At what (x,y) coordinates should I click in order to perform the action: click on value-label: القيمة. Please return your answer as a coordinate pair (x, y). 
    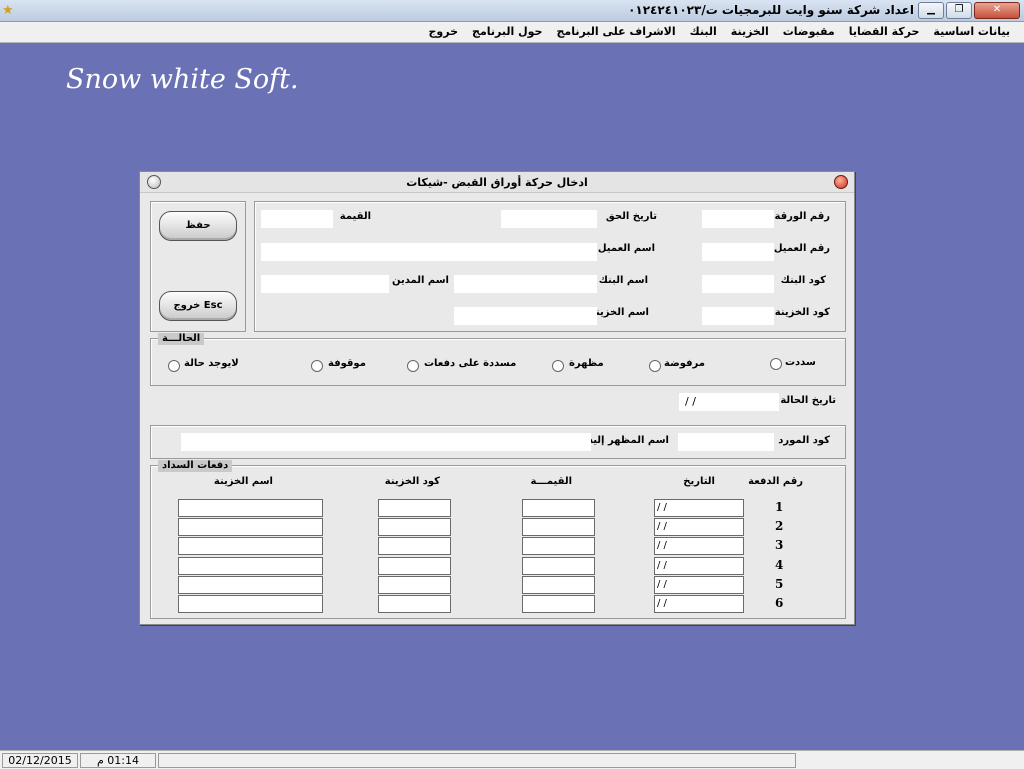
    Looking at the image, I should click on (355, 216).